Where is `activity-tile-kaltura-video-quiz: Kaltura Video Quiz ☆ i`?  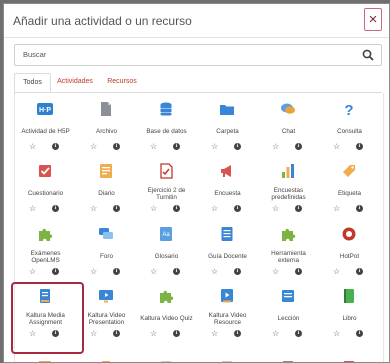 activity-tile-kaltura-video-quiz: Kaltura Video Quiz ☆ i is located at coordinates (166, 312).